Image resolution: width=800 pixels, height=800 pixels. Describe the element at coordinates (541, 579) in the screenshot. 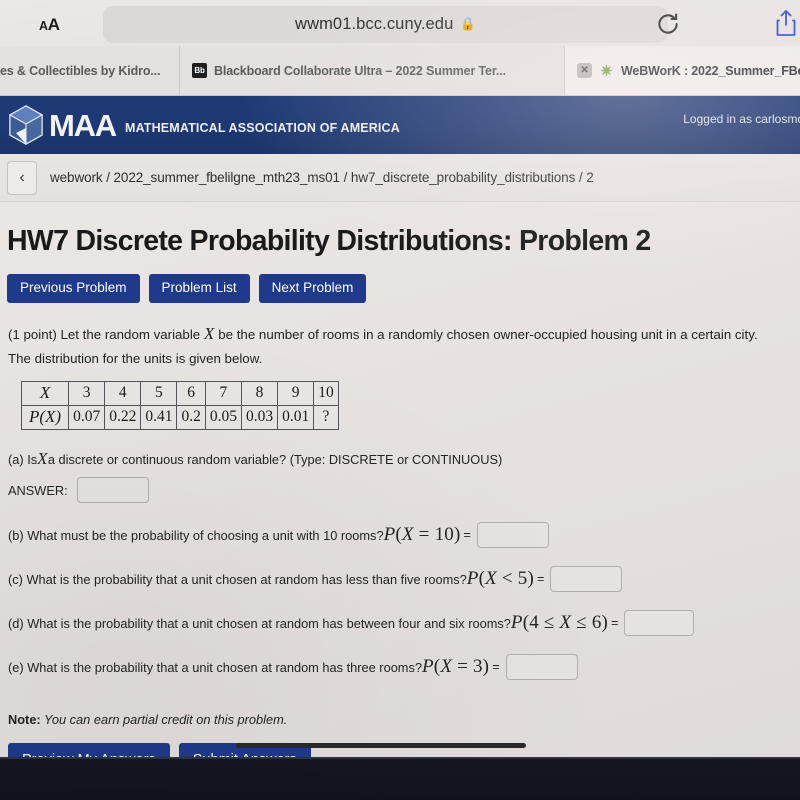

I see `question-c-equals: =` at that location.